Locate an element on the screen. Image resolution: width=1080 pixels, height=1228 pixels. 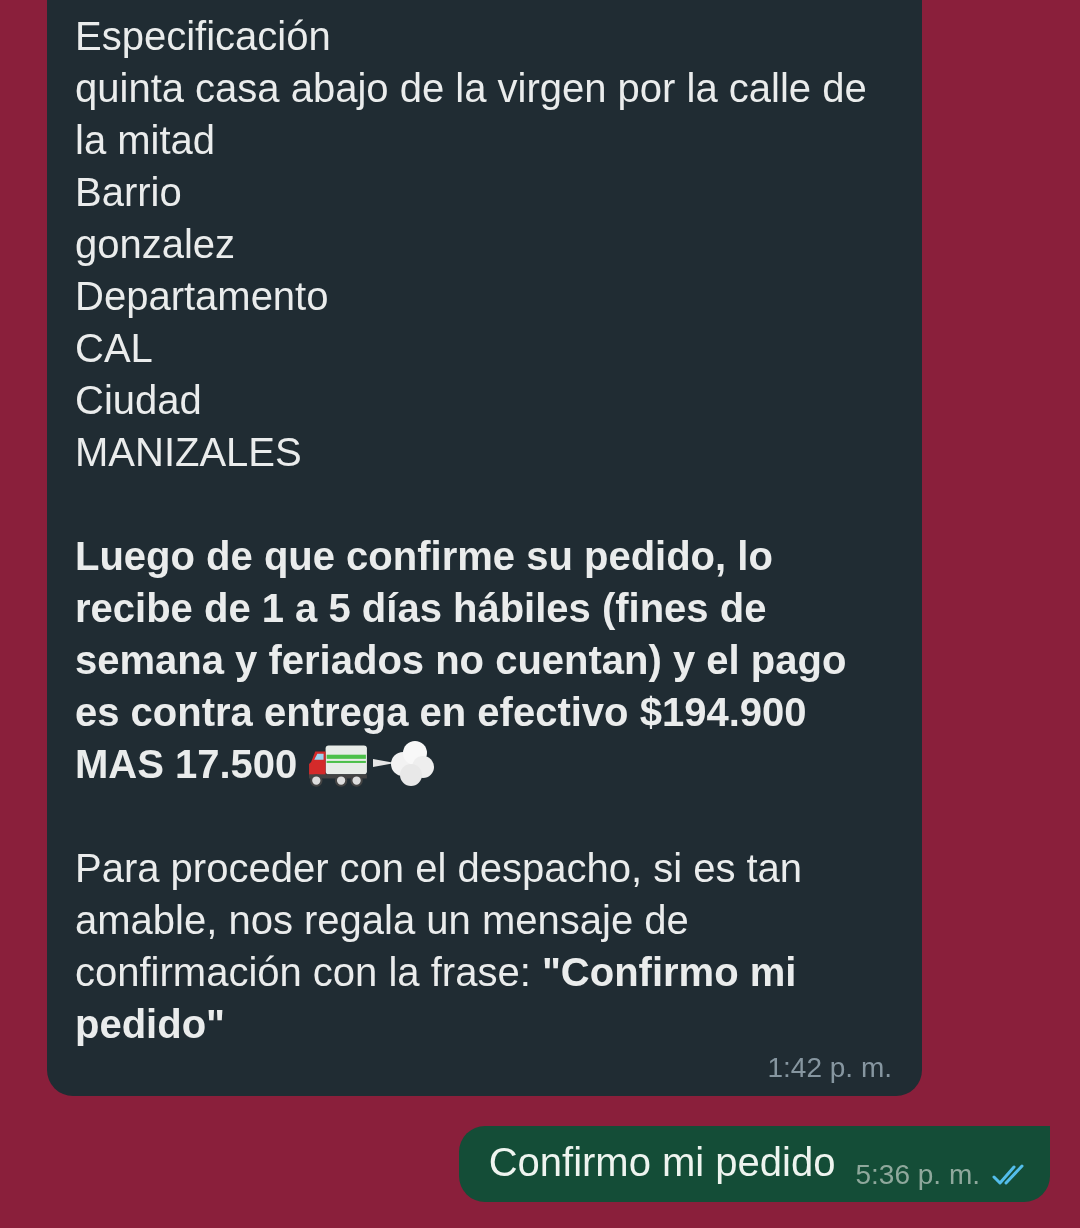
timestamp: 5:36 p. m. is located at coordinates (917, 1175).